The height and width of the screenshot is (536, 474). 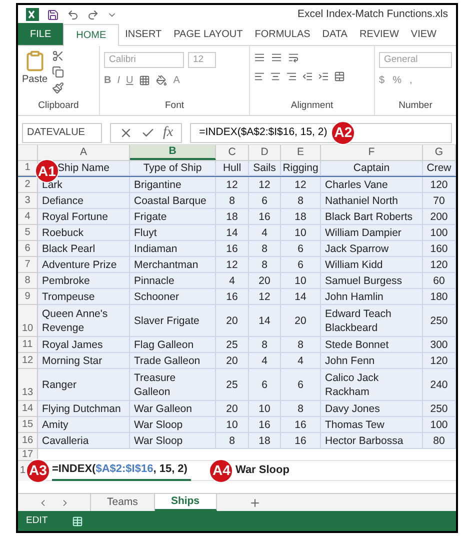 I want to click on name-box: DATEVALUE, so click(x=62, y=132).